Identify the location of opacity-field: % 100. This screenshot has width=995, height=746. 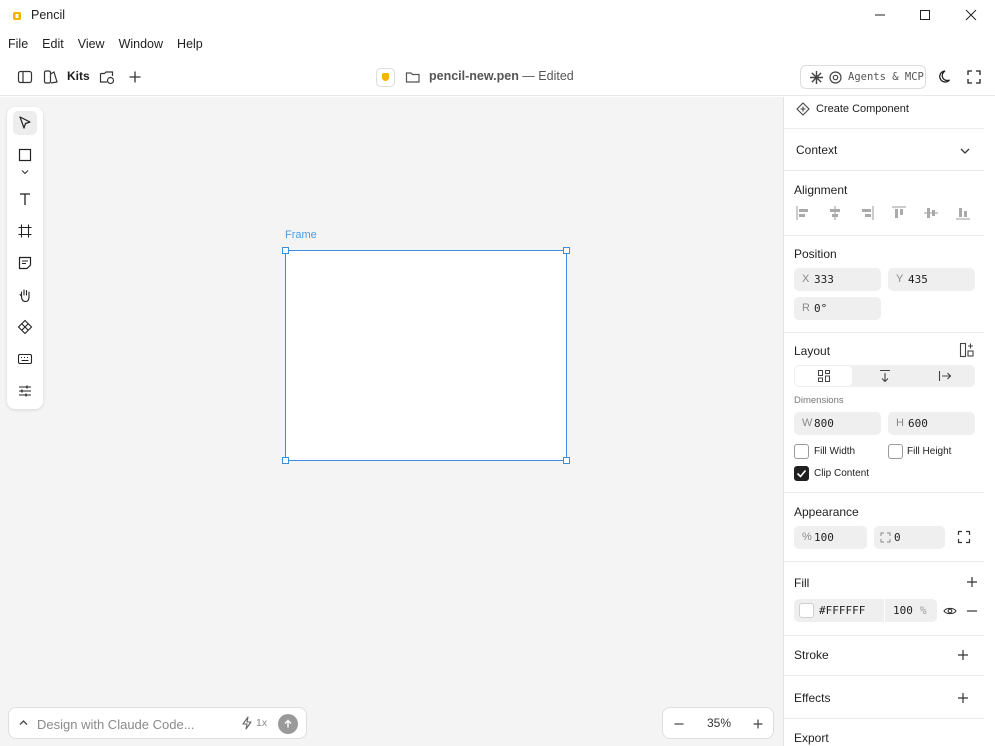
(830, 537).